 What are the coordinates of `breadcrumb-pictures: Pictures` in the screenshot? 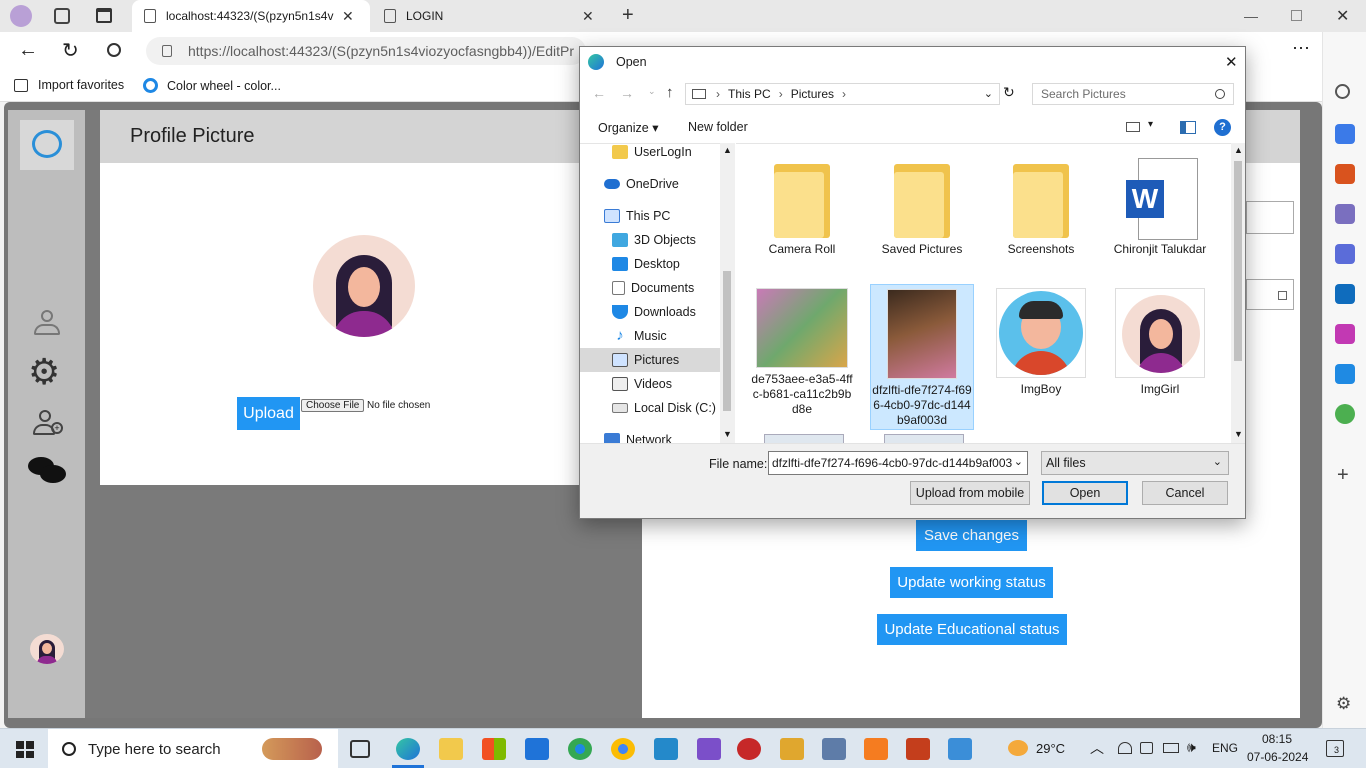 It's located at (812, 94).